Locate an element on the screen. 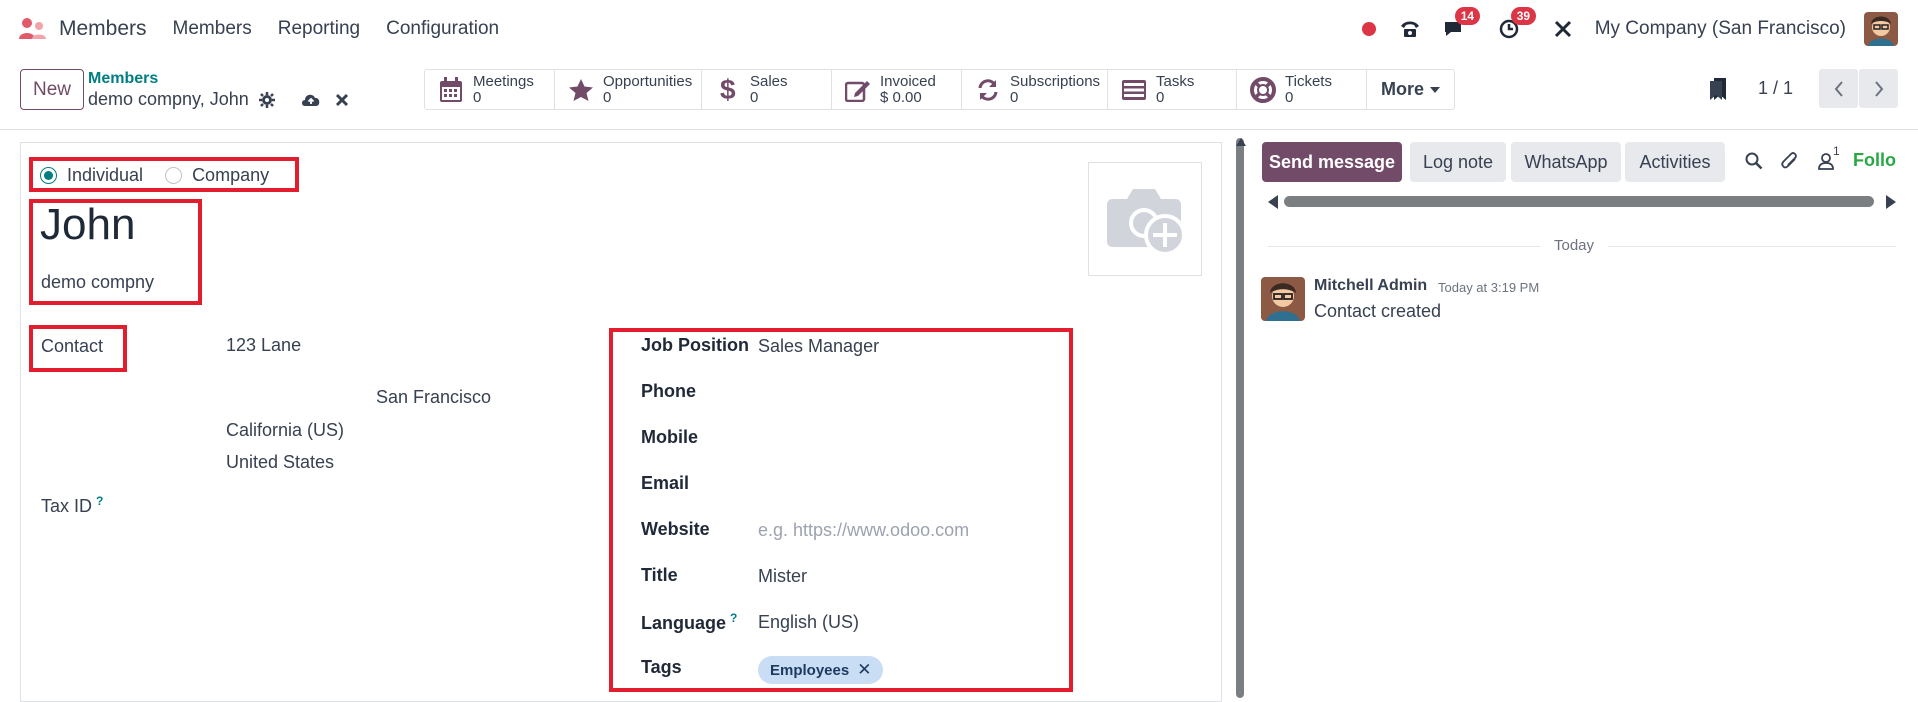  language-label: Language? is located at coordinates (689, 622).